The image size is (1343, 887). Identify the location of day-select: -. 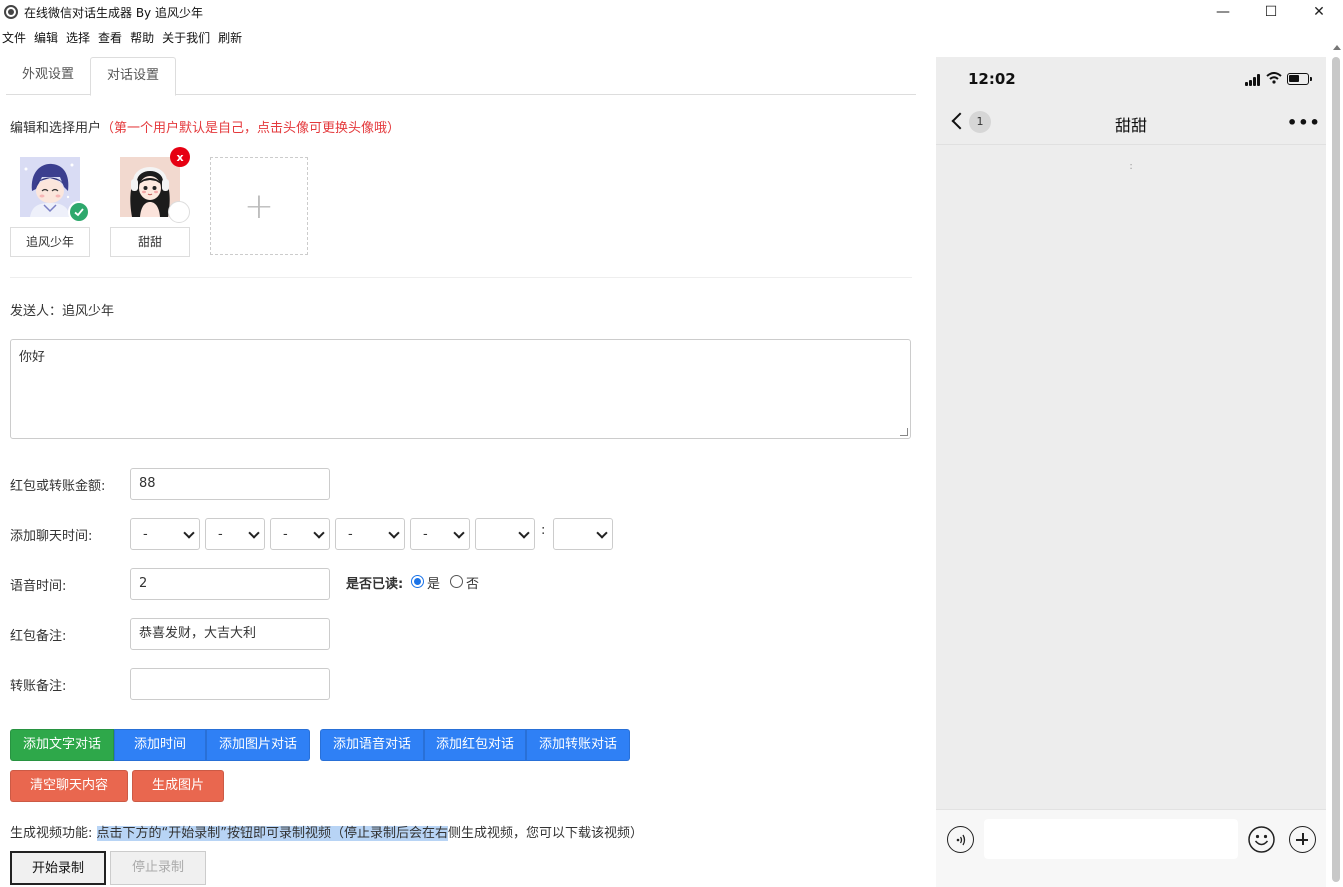
(300, 534).